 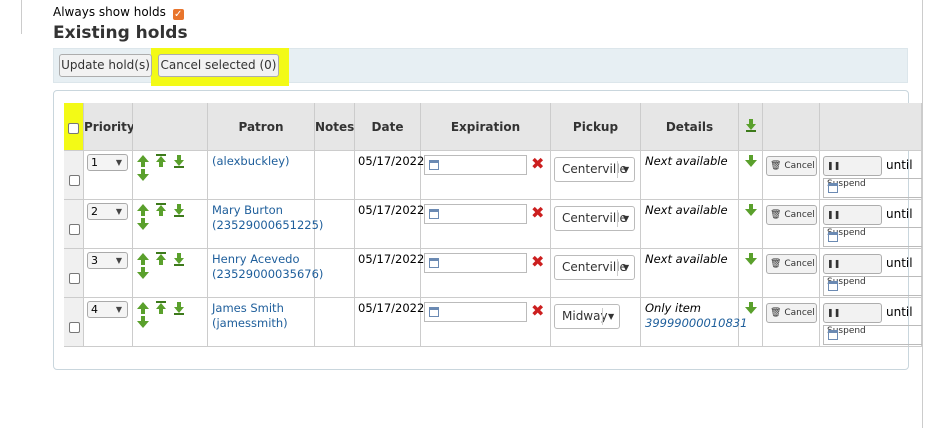 What do you see at coordinates (690, 127) in the screenshot?
I see `header-details: Details` at bounding box center [690, 127].